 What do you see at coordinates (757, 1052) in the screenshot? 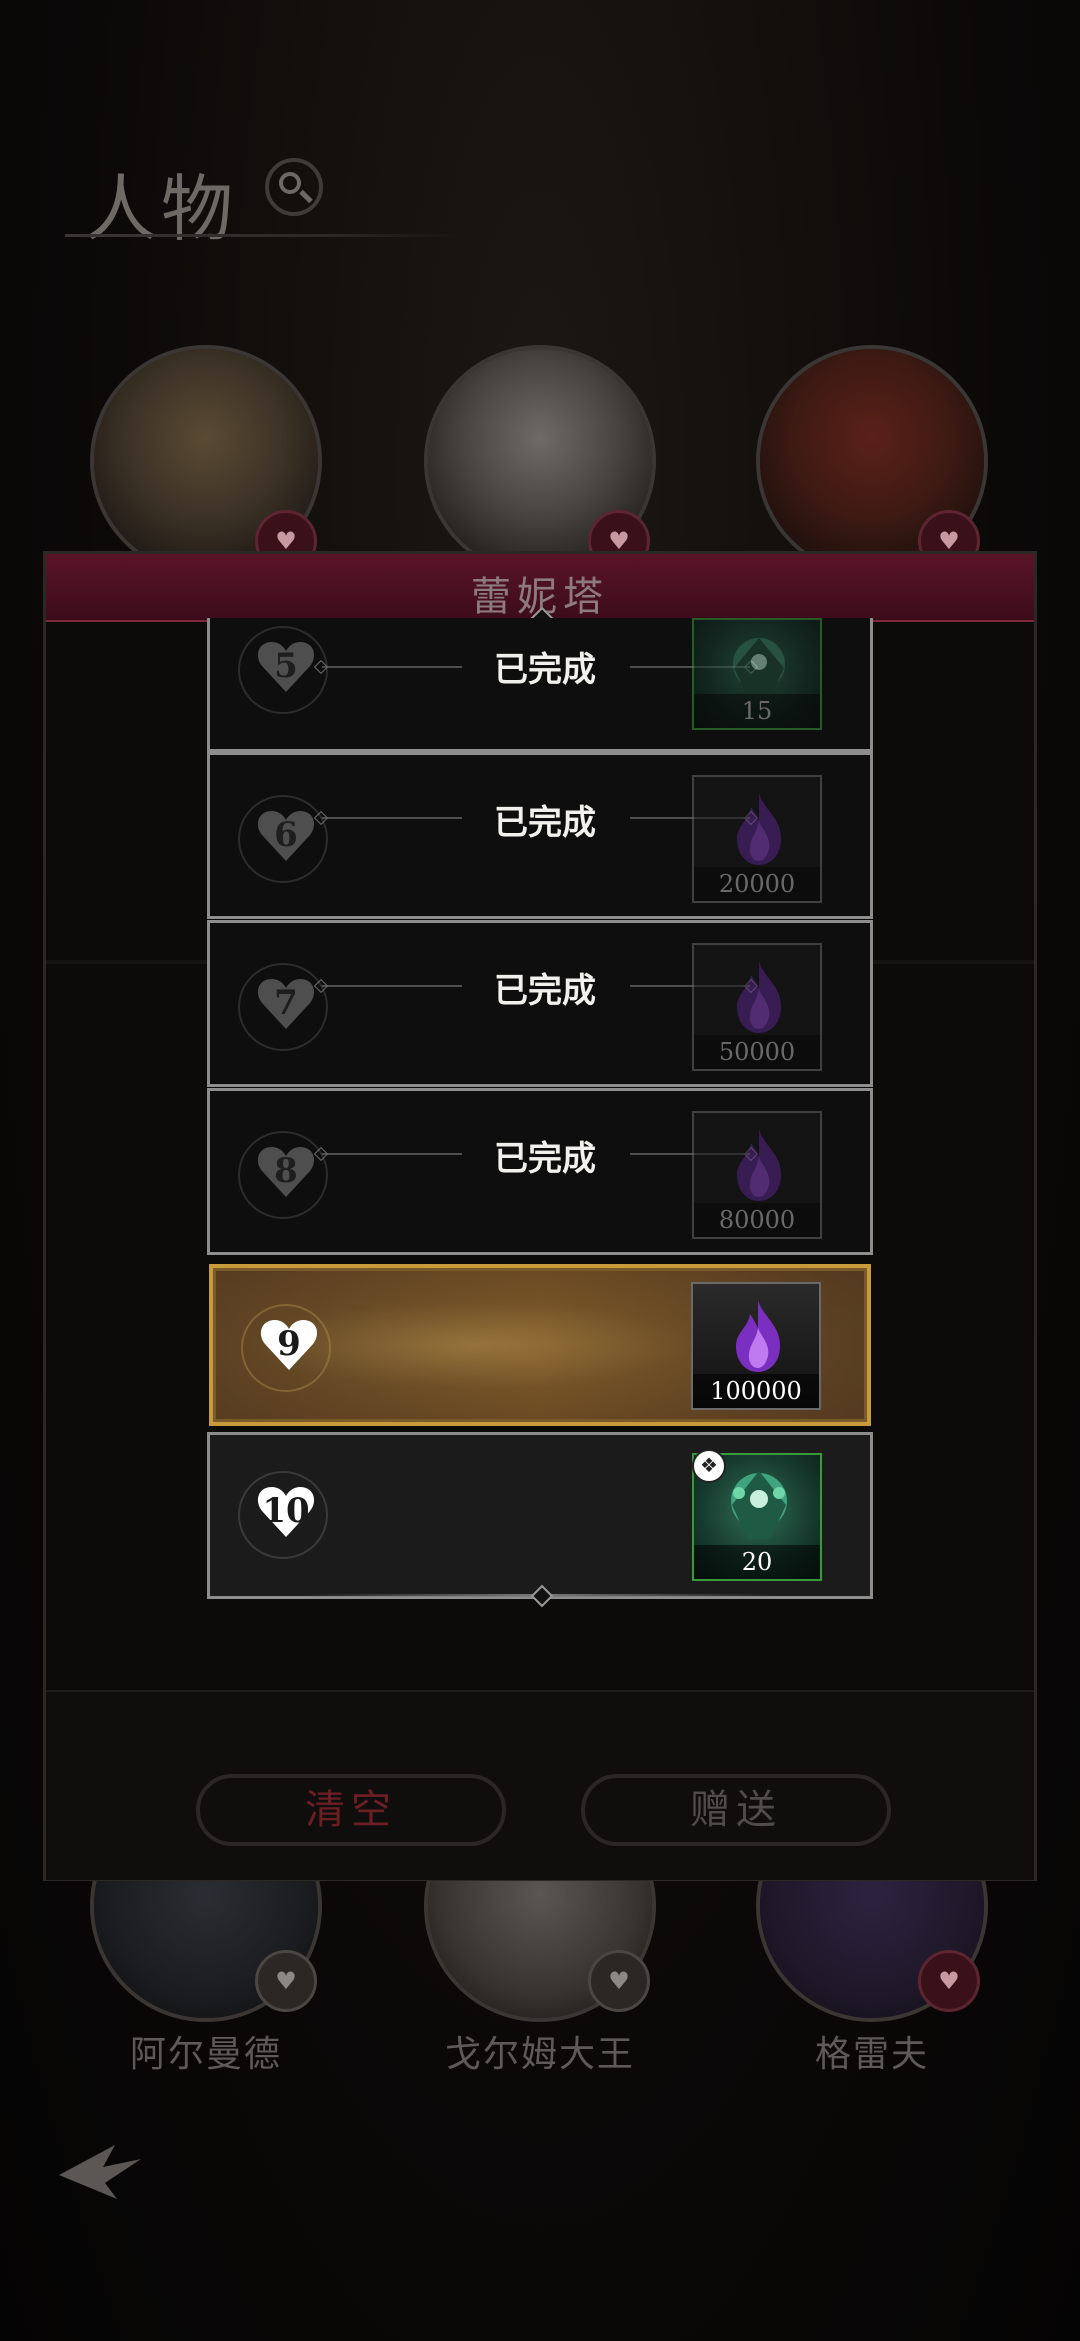
I see `reward-quantity: 50000` at bounding box center [757, 1052].